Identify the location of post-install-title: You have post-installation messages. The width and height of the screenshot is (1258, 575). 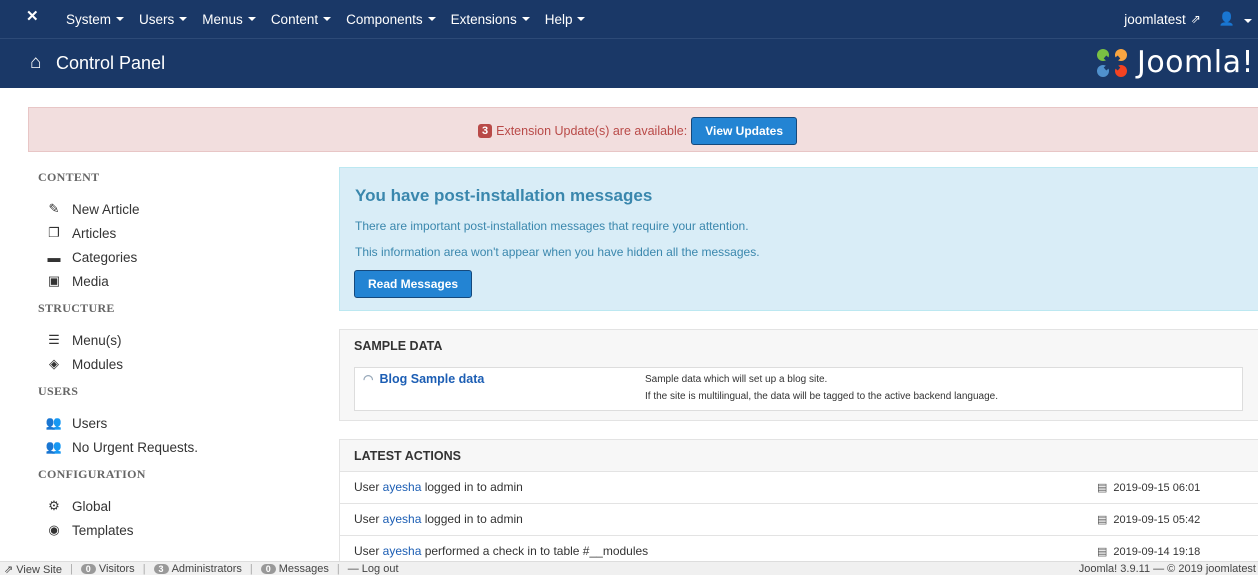
(504, 195).